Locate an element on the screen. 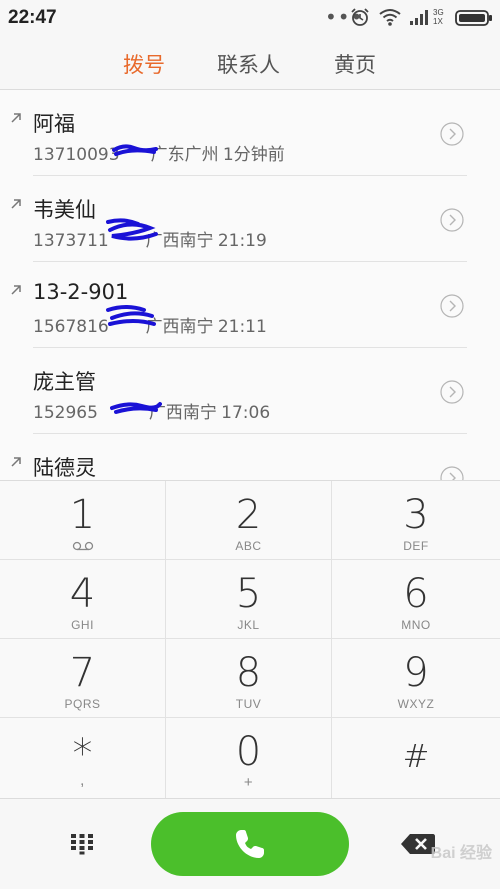 The height and width of the screenshot is (889, 500). key-6: 6 MNO is located at coordinates (416, 599).